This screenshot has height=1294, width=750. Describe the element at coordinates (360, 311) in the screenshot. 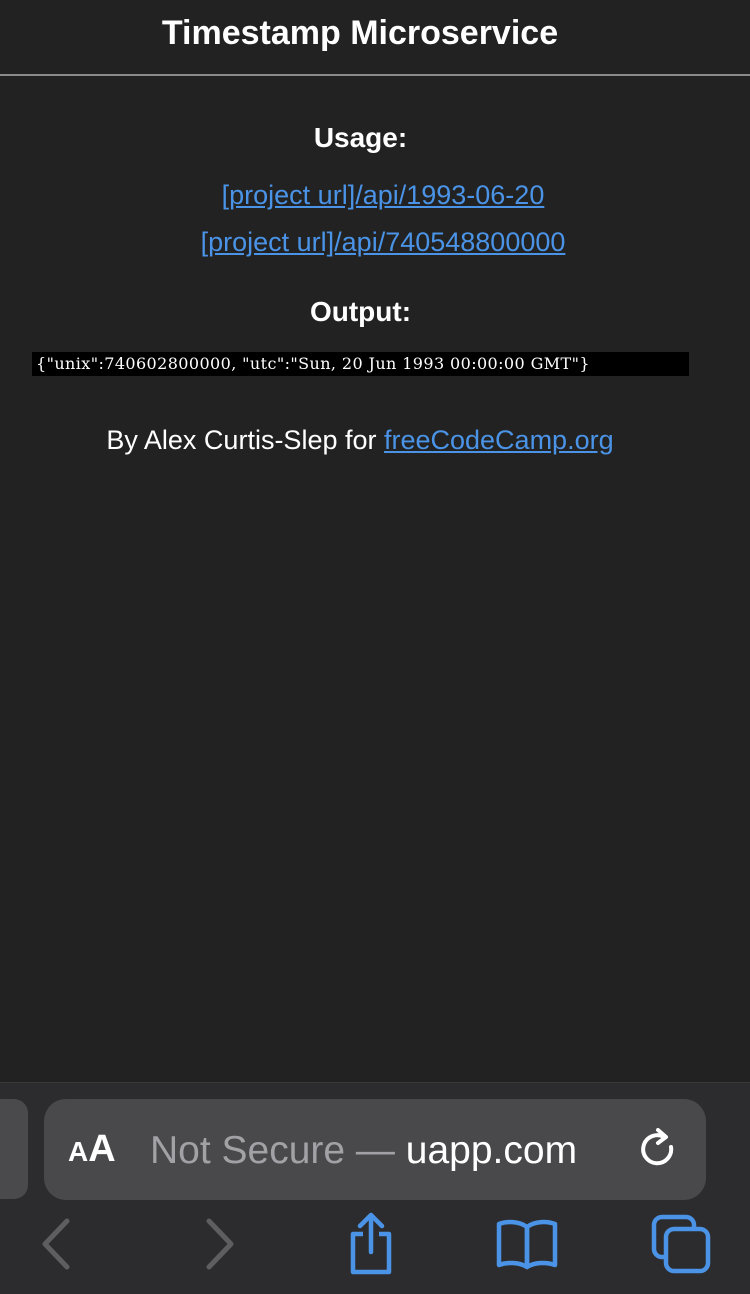

I see `output-heading: Output:` at that location.